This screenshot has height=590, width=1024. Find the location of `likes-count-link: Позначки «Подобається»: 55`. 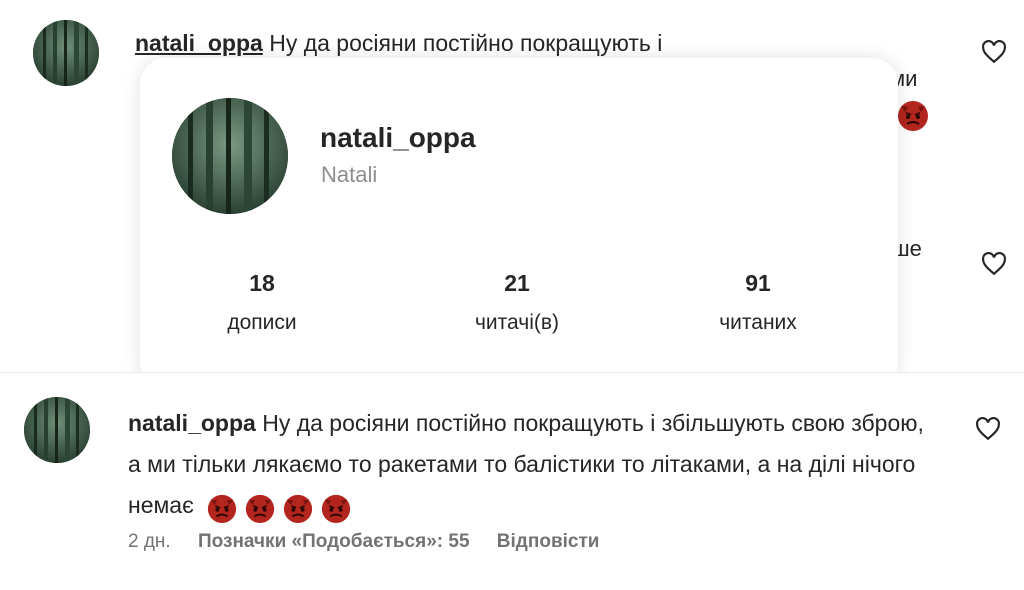

likes-count-link: Позначки «Подобається»: 55 is located at coordinates (334, 541).